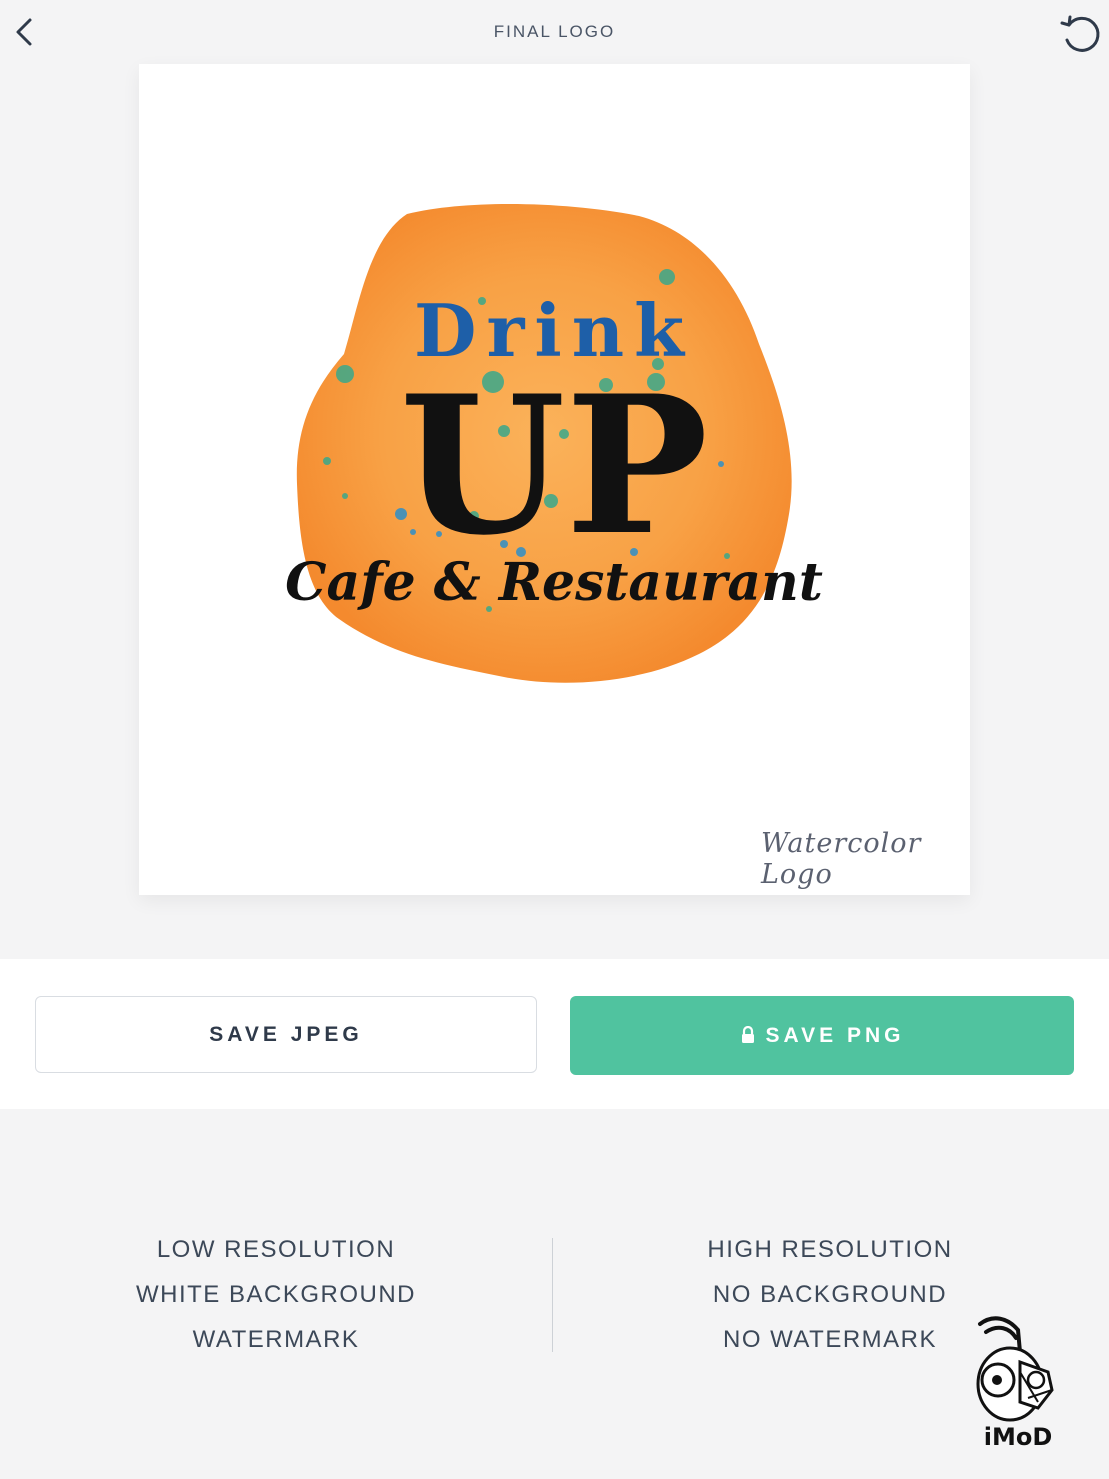  I want to click on divider, so click(552, 1295).